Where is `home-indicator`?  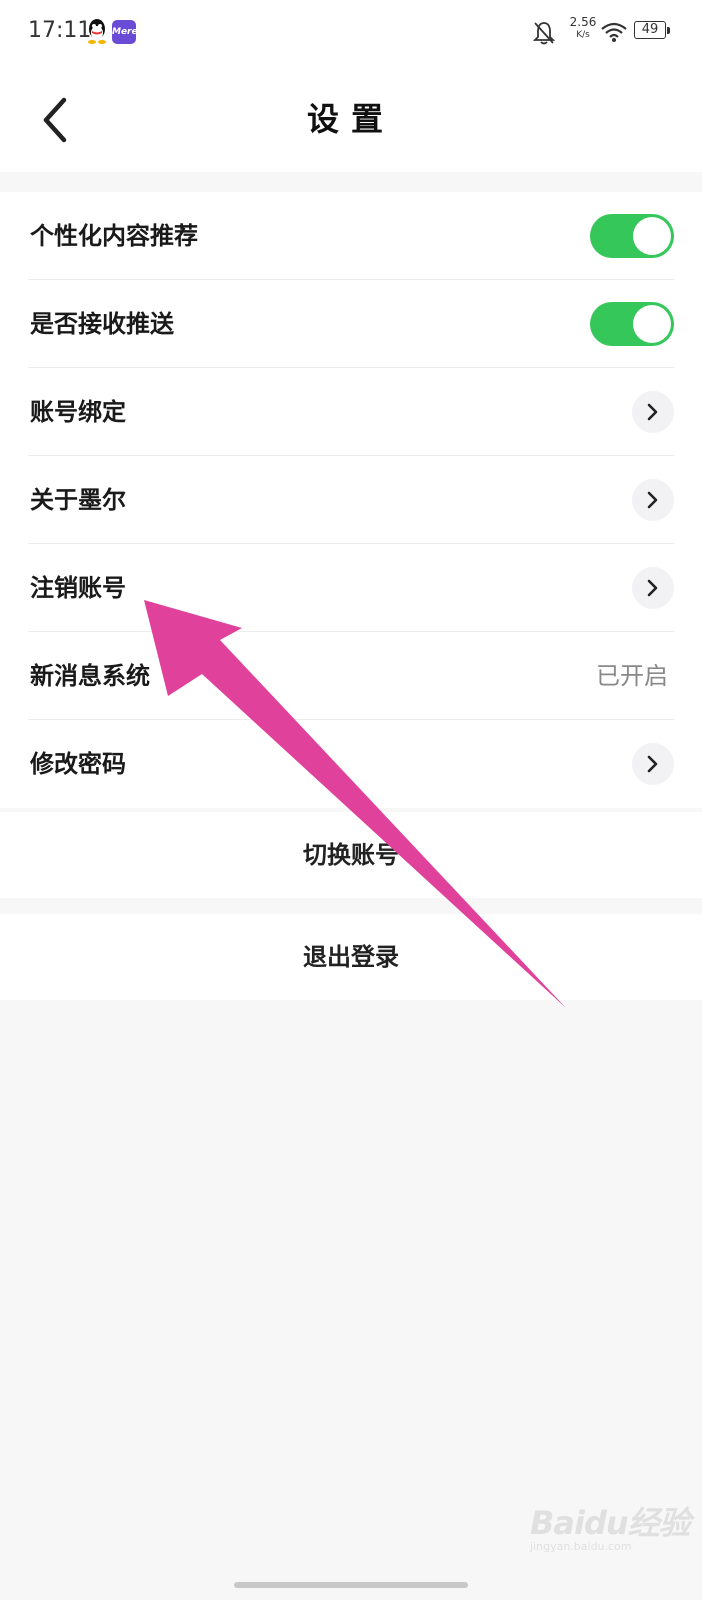
home-indicator is located at coordinates (351, 1585).